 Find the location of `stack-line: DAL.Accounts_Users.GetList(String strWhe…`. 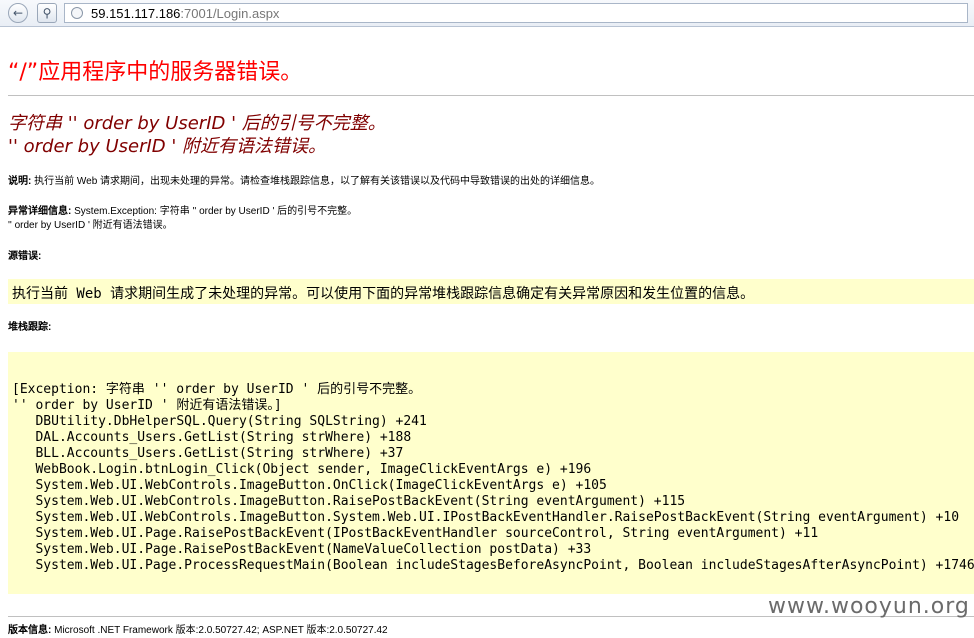

stack-line: DAL.Accounts_Users.GetList(String strWhe… is located at coordinates (212, 437).